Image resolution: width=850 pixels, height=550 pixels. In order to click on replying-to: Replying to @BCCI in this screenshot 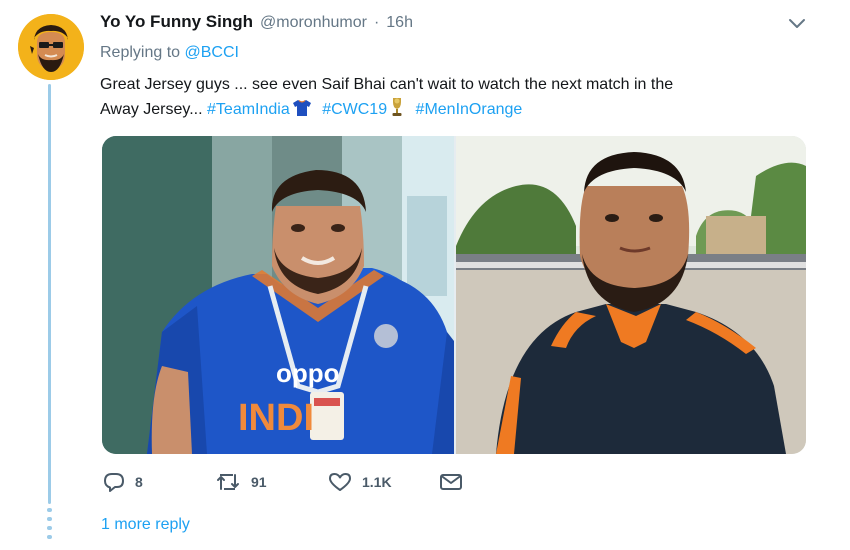, I will do `click(169, 53)`.